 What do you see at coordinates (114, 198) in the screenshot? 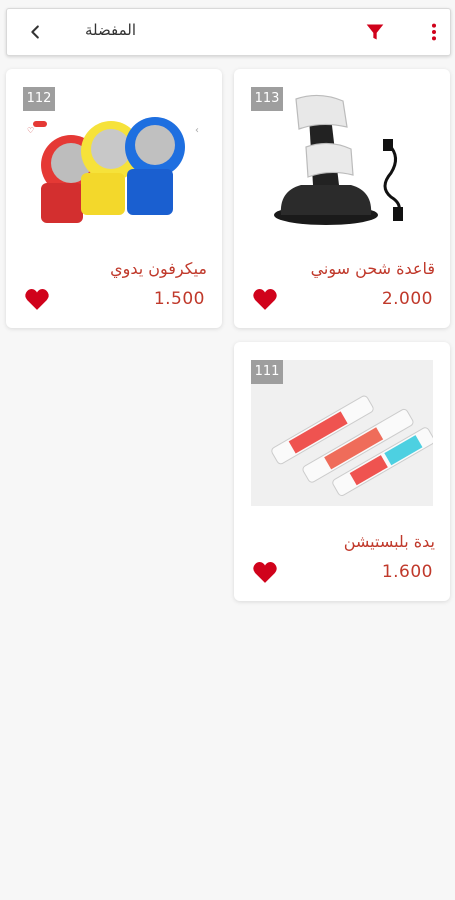
I see `product-card: 112 ♡ ‹ ميكرفون يدوي 1.500` at bounding box center [114, 198].